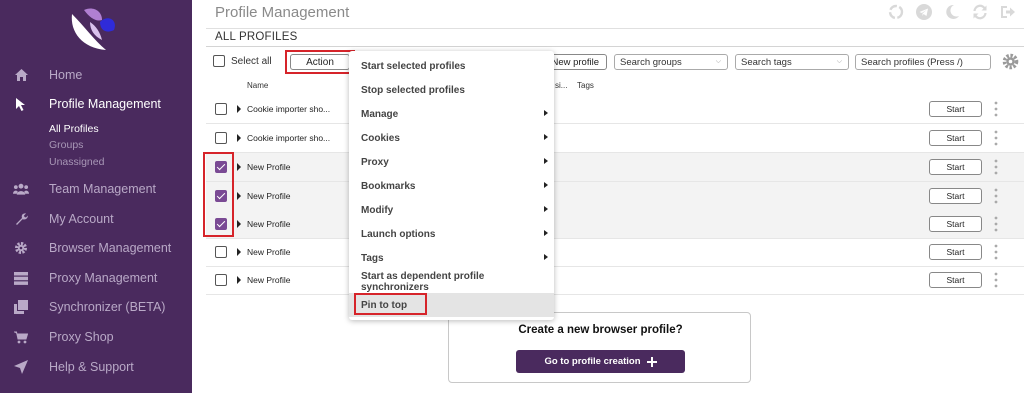  What do you see at coordinates (66, 145) in the screenshot?
I see `subnav-groups: Groups` at bounding box center [66, 145].